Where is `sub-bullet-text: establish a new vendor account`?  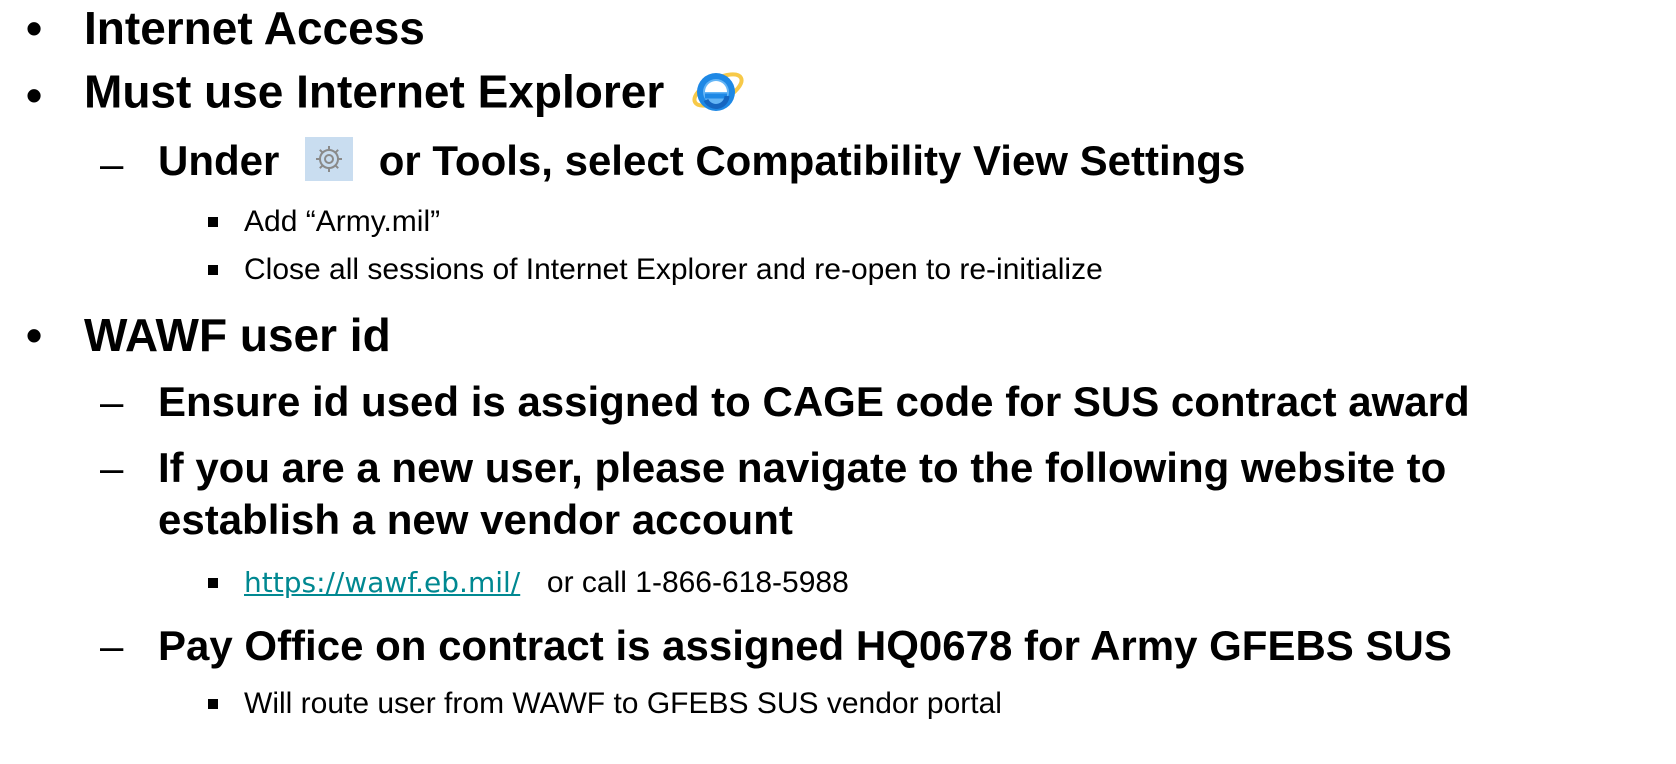
sub-bullet-text: establish a new vendor account is located at coordinates (475, 519).